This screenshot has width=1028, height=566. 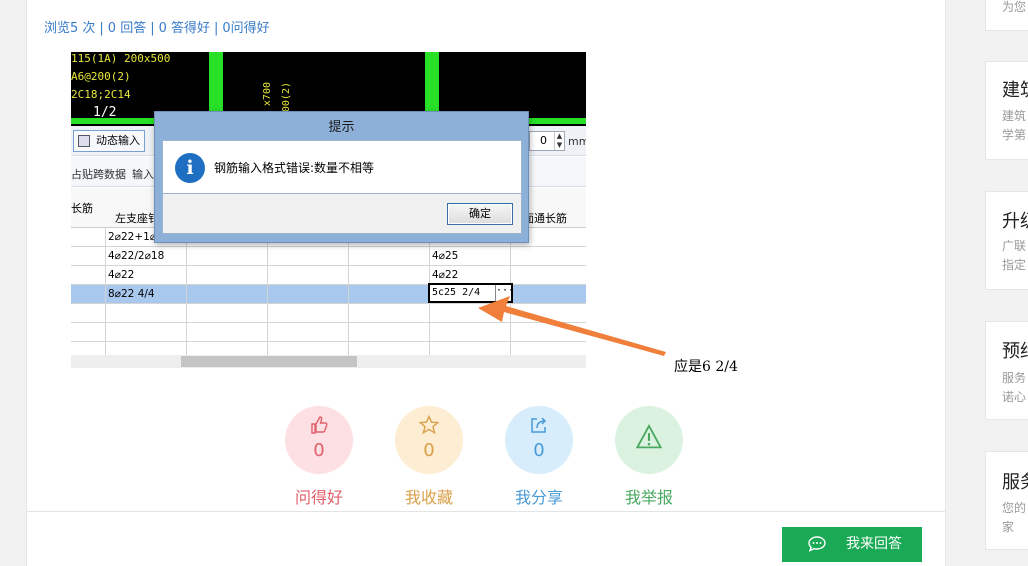 I want to click on header-top-through: 面通长筋, so click(x=545, y=218).